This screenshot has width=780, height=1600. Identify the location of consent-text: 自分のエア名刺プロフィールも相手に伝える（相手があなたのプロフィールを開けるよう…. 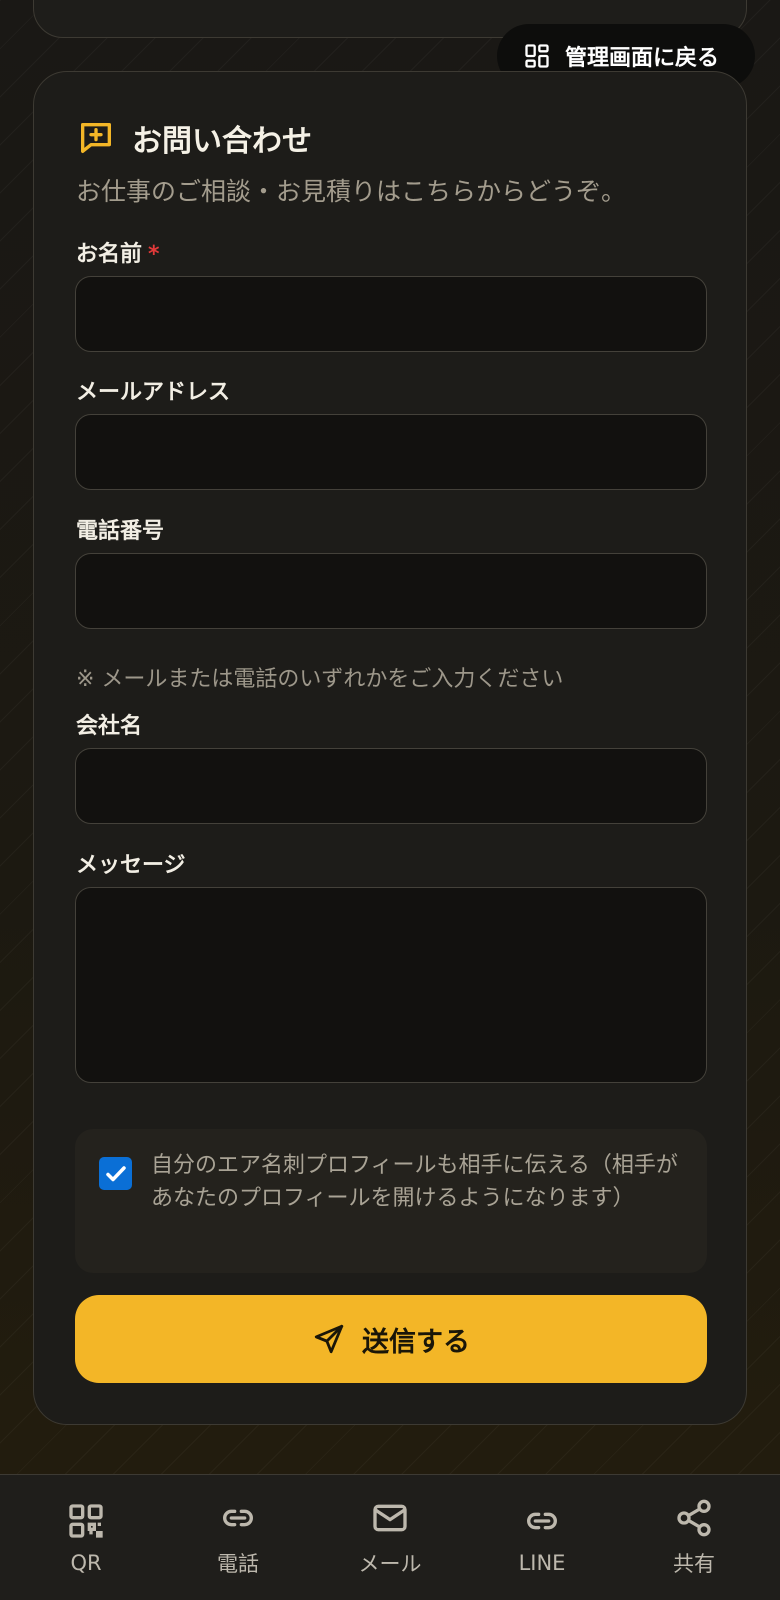
(414, 1182).